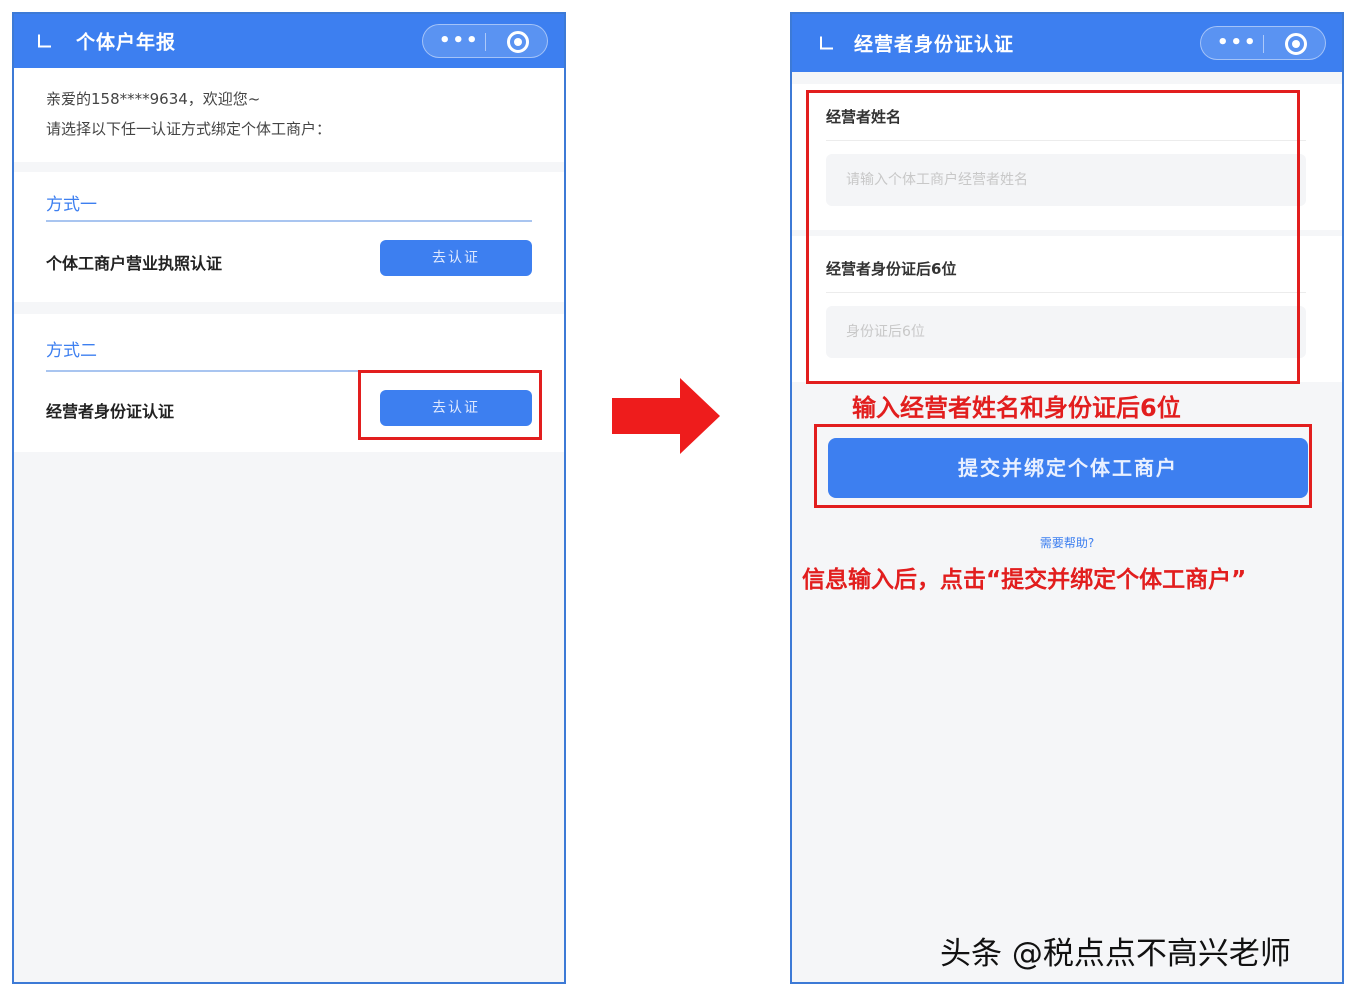 This screenshot has width=1358, height=996. Describe the element at coordinates (289, 115) in the screenshot. I see `greeting-card: 亲爱的158****9634，欢迎您~ 请选择以下任一认证方式绑定个体工商户：` at that location.